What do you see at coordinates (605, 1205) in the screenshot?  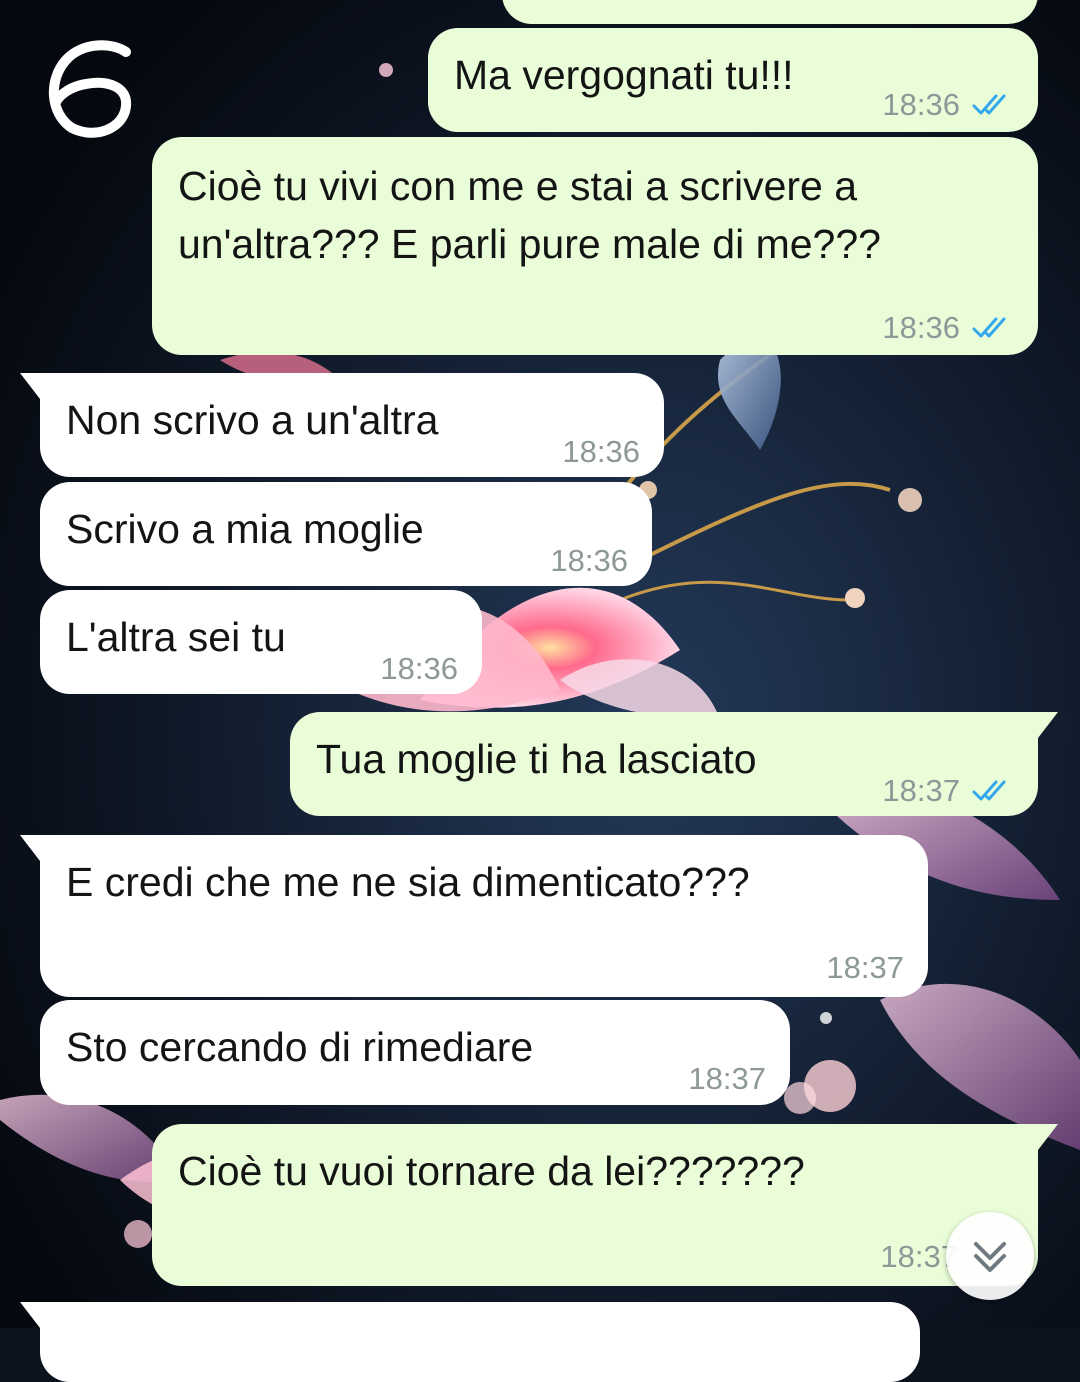 I see `message-bubble-outgoing: Cioè tu vuoi tornare da lei??????? 18:37` at bounding box center [605, 1205].